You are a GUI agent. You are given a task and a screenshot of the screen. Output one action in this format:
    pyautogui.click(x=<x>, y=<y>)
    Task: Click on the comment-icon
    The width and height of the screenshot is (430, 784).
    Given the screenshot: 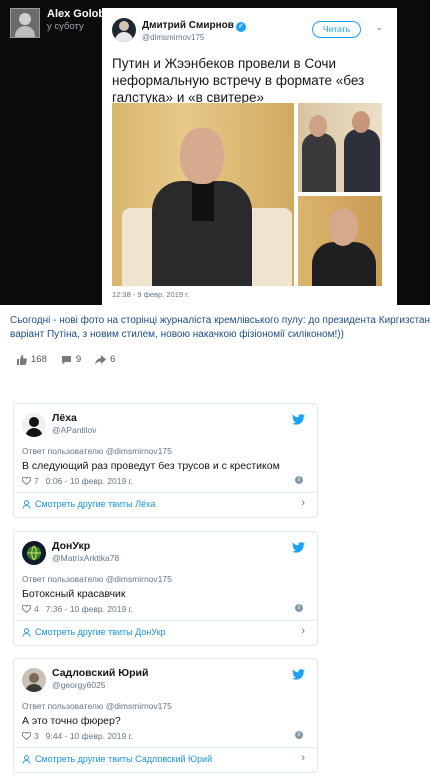 What is the action you would take?
    pyautogui.click(x=66, y=359)
    